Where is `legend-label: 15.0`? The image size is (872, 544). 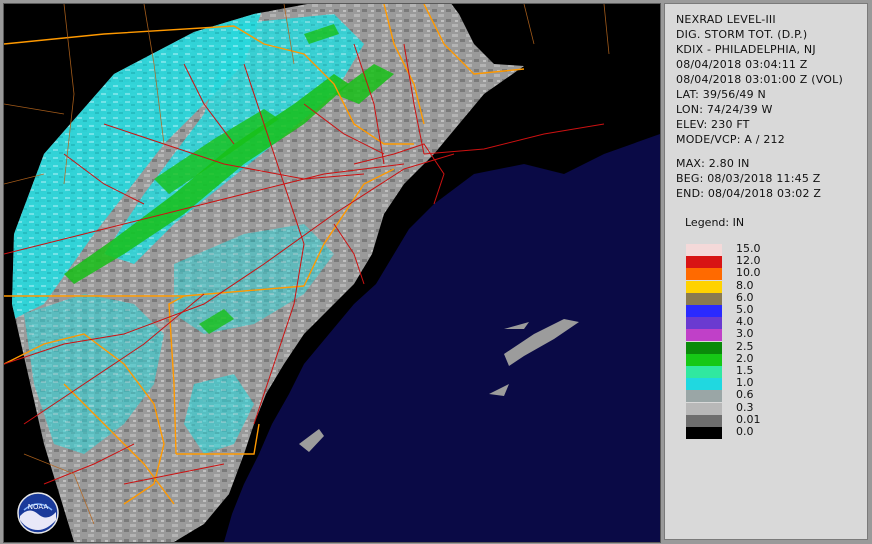 legend-label: 15.0 is located at coordinates (748, 248).